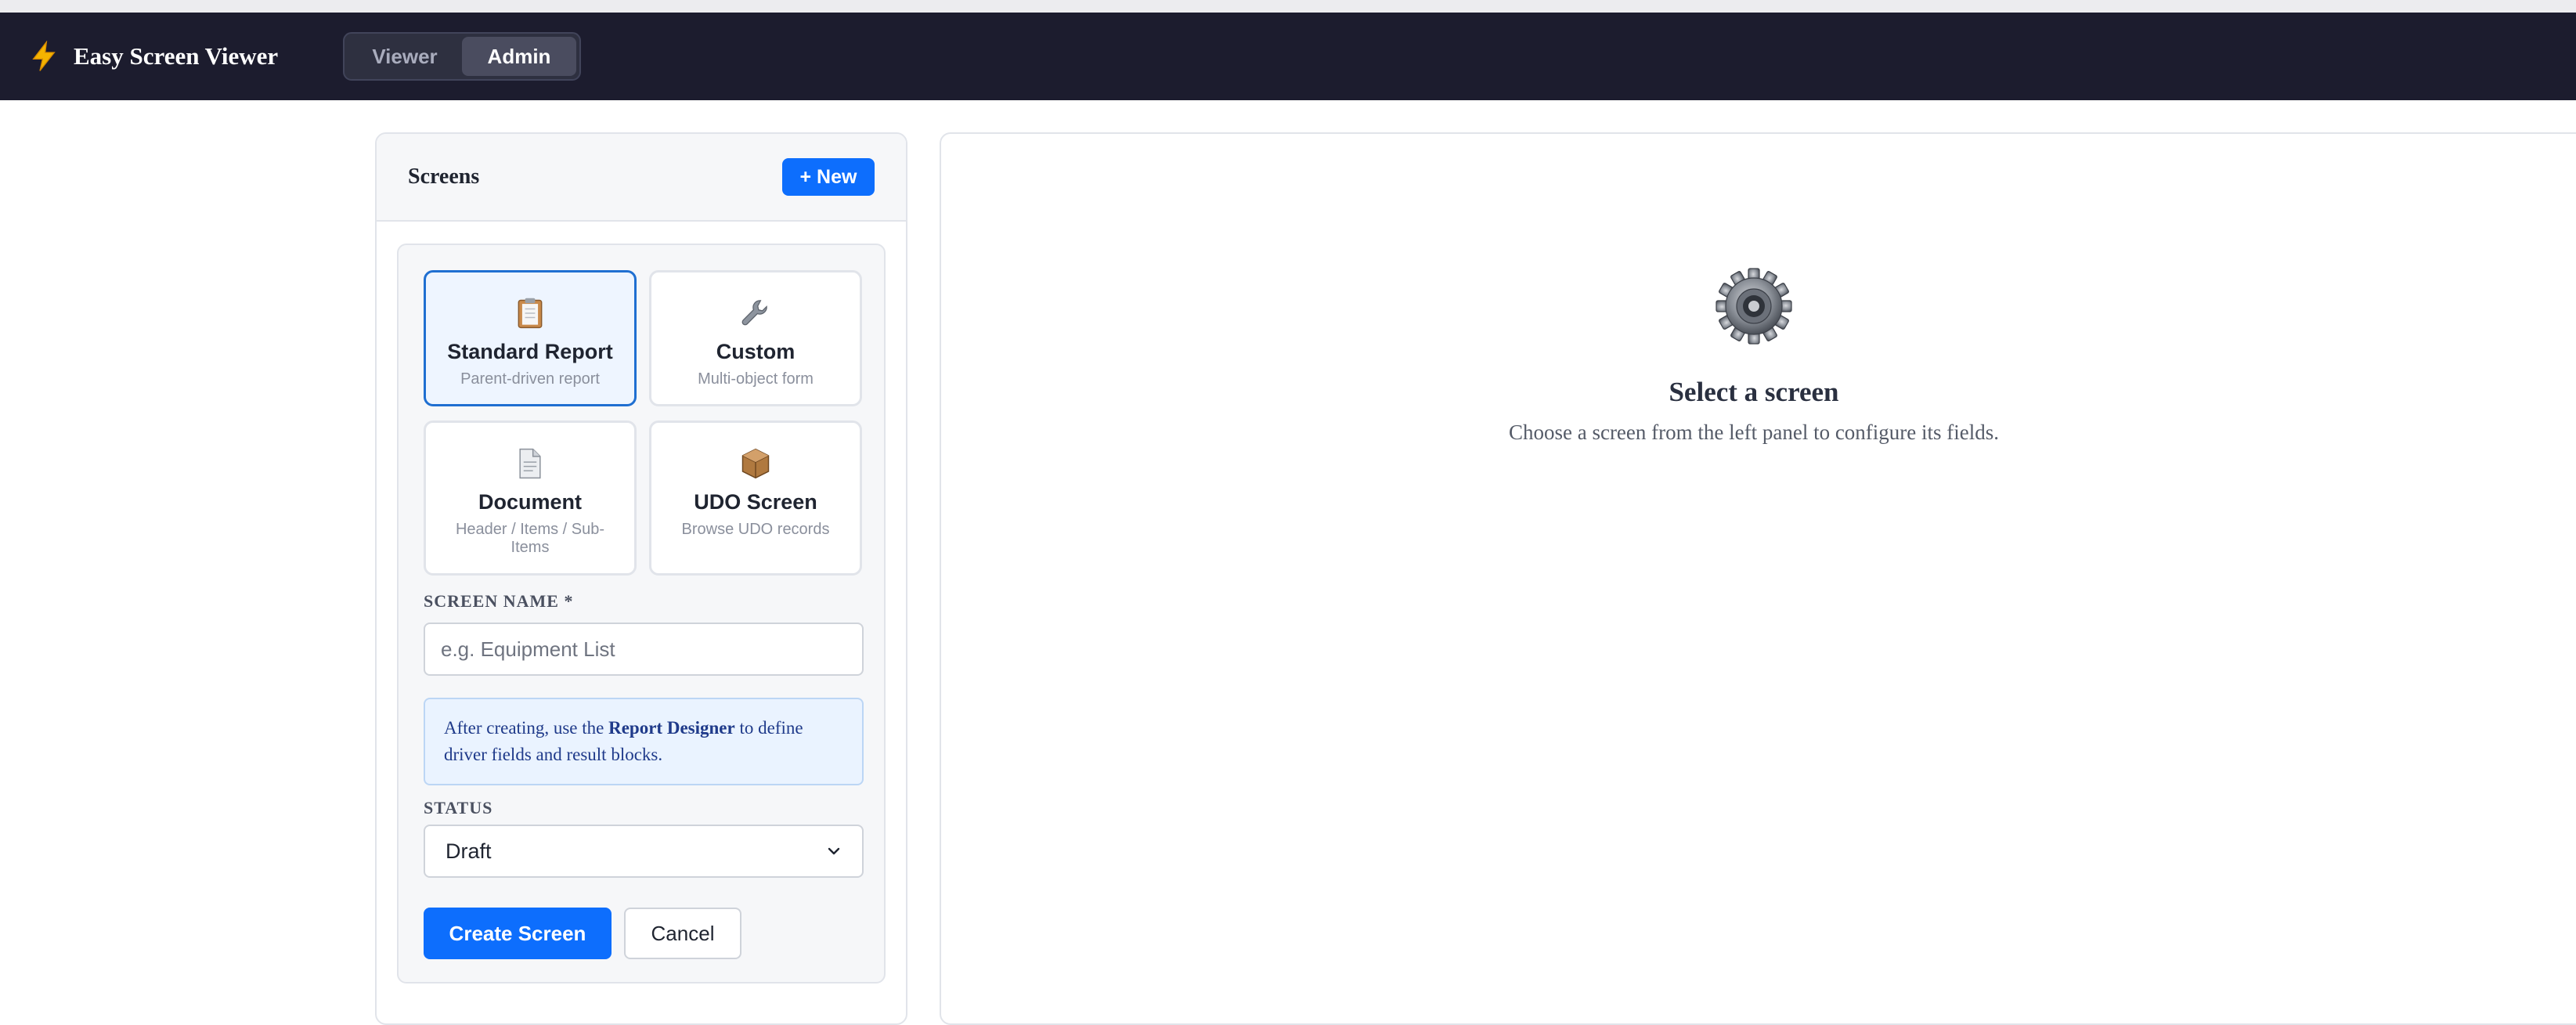 Image resolution: width=2576 pixels, height=1025 pixels. Describe the element at coordinates (519, 56) in the screenshot. I see `mode-admin-button: Admin` at that location.